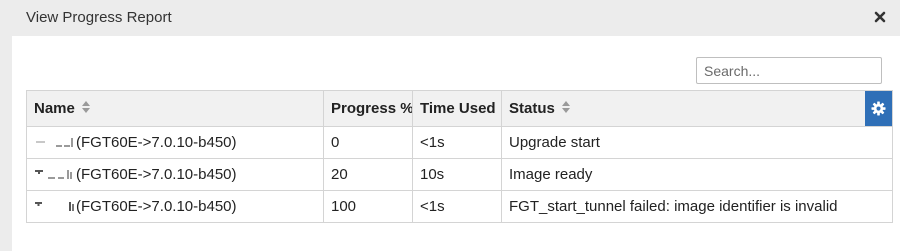  What do you see at coordinates (6, 143) in the screenshot?
I see `dialog-left-edge` at bounding box center [6, 143].